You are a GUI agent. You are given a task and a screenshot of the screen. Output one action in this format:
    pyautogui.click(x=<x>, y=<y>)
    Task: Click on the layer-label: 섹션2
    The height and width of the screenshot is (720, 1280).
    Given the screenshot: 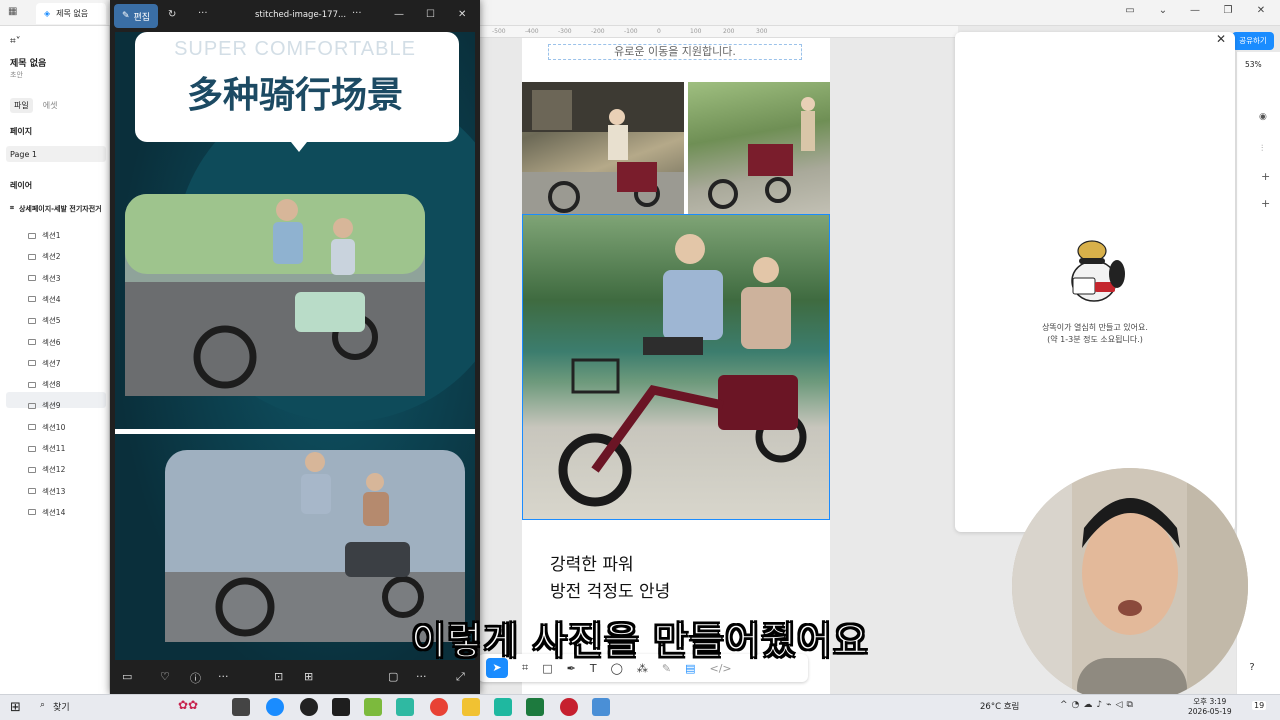 What is the action you would take?
    pyautogui.click(x=51, y=257)
    